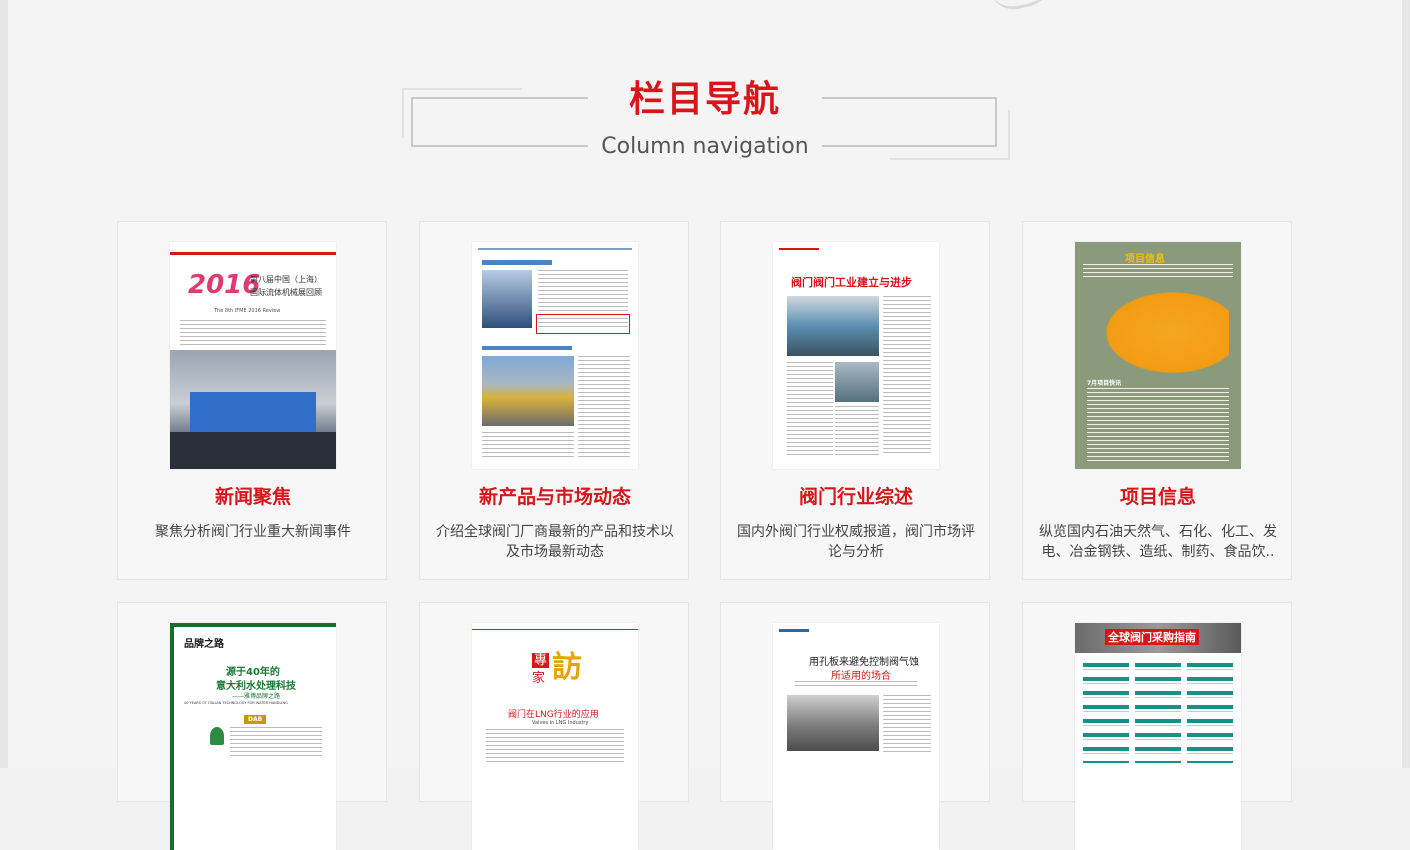 Image resolution: width=1410 pixels, height=850 pixels. I want to click on thumb-side-rule, so click(172, 736).